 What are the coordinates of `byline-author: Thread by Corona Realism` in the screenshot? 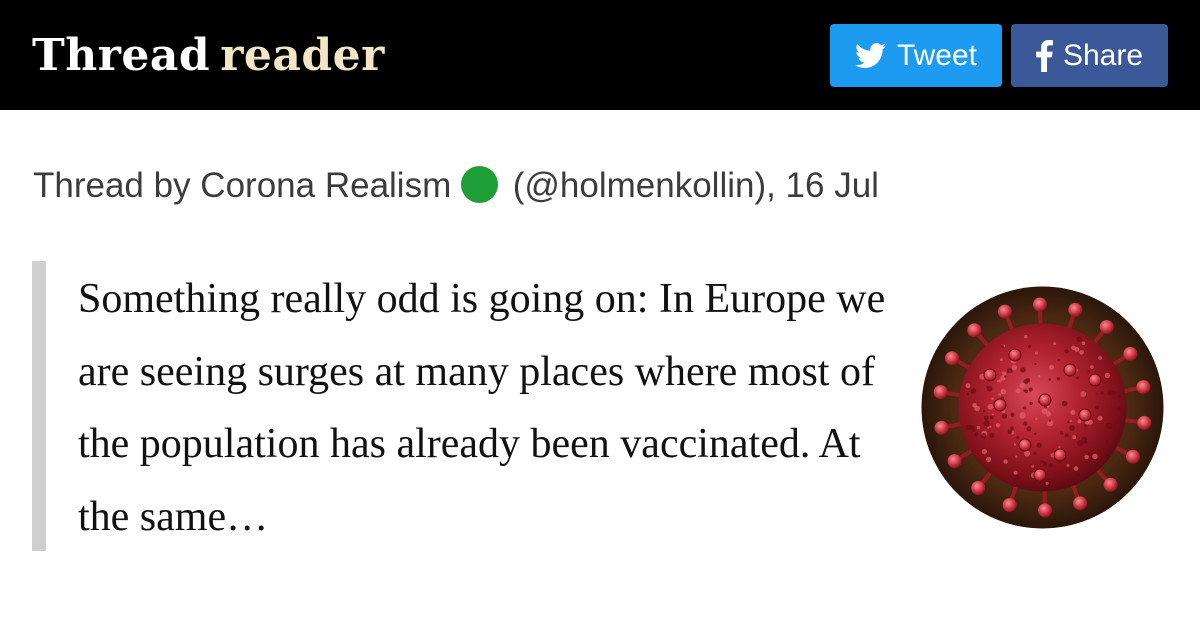 It's located at (242, 185).